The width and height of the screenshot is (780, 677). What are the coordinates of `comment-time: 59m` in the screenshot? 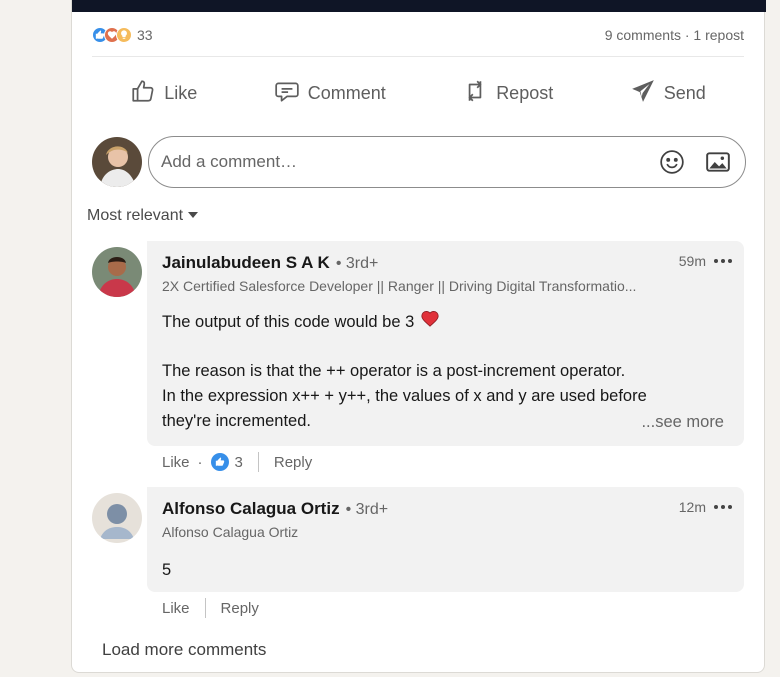 It's located at (692, 261).